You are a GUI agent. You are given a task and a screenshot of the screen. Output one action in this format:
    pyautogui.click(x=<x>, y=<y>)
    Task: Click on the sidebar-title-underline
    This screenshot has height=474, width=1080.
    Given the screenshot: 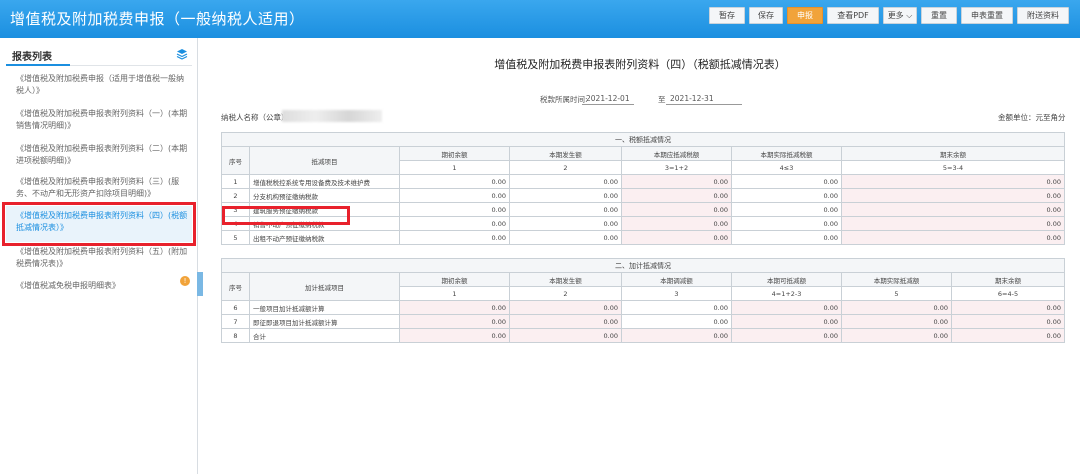 What is the action you would take?
    pyautogui.click(x=38, y=65)
    